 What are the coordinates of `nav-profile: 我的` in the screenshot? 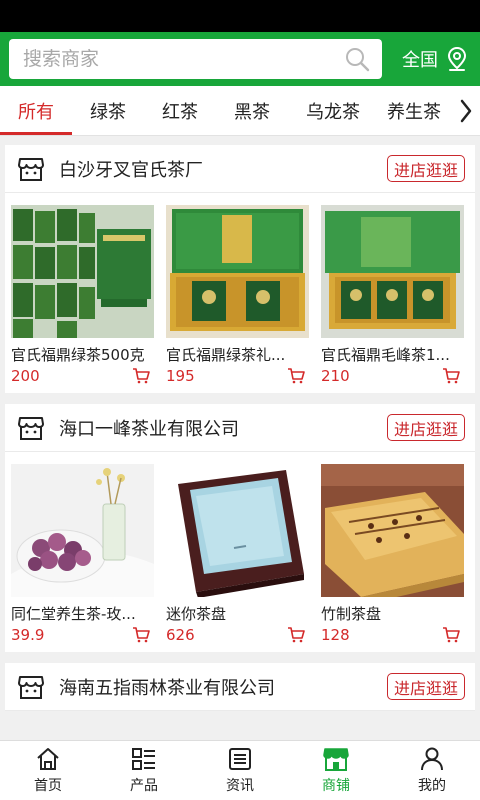 It's located at (432, 770).